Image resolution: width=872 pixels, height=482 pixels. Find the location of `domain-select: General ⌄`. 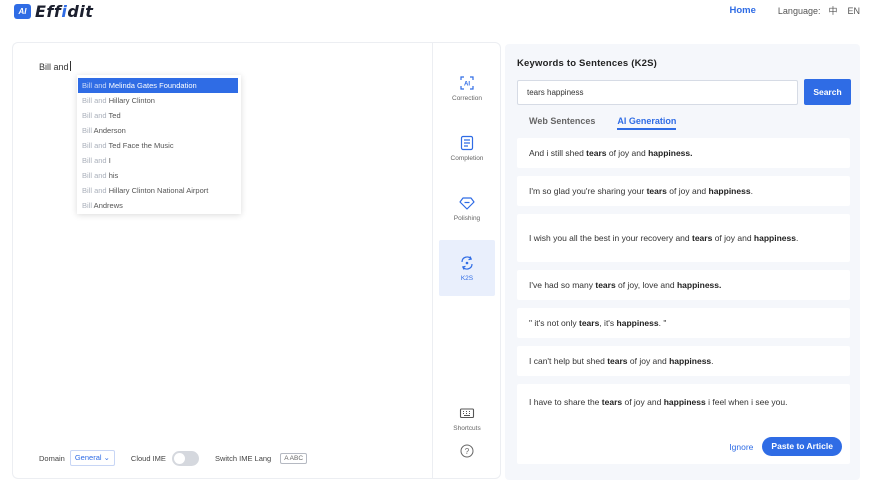

domain-select: General ⌄ is located at coordinates (92, 458).